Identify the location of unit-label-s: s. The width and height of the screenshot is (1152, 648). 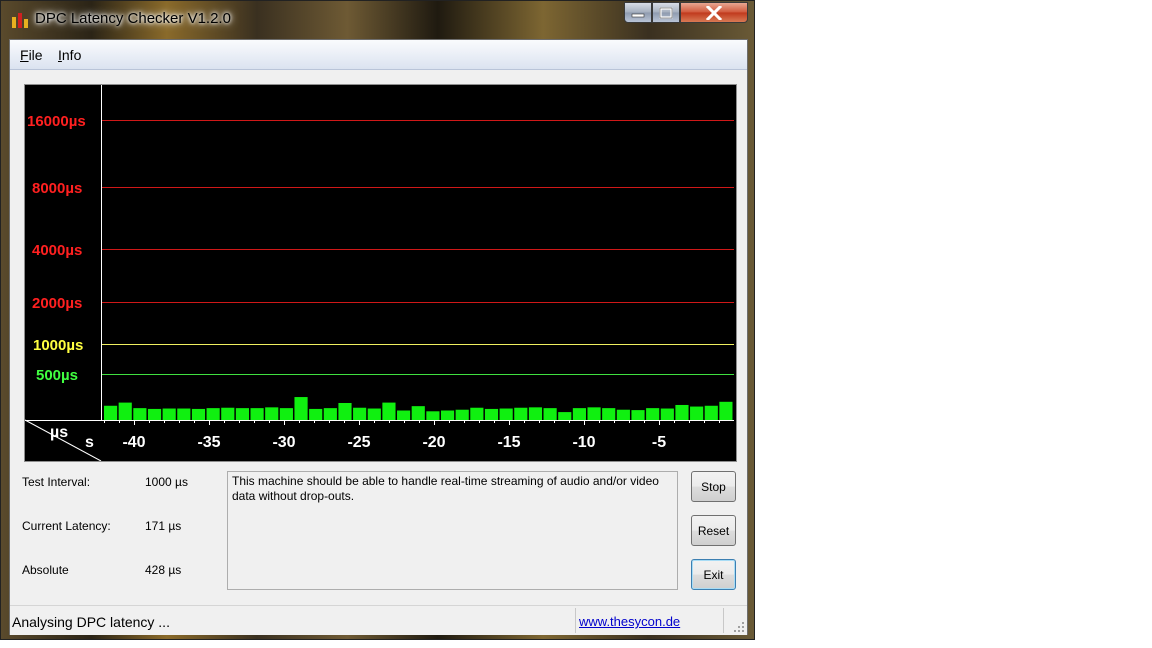
(89, 442).